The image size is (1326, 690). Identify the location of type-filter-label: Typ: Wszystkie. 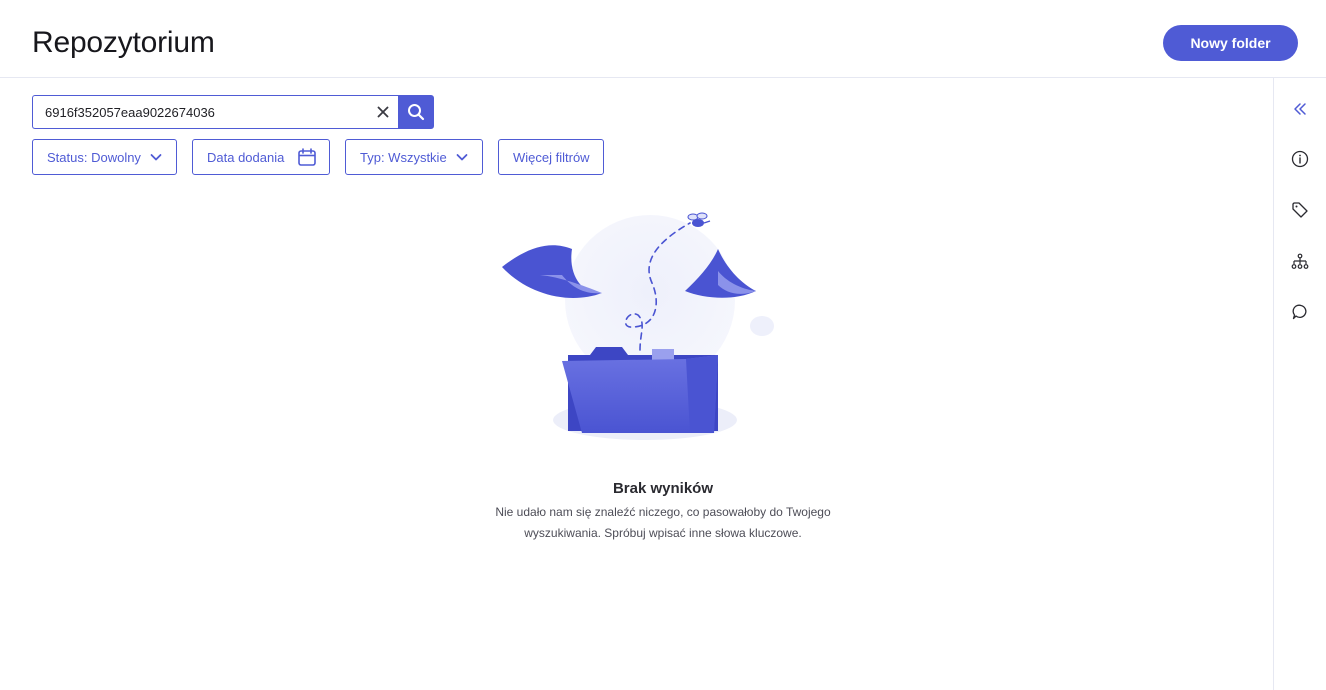
(403, 157).